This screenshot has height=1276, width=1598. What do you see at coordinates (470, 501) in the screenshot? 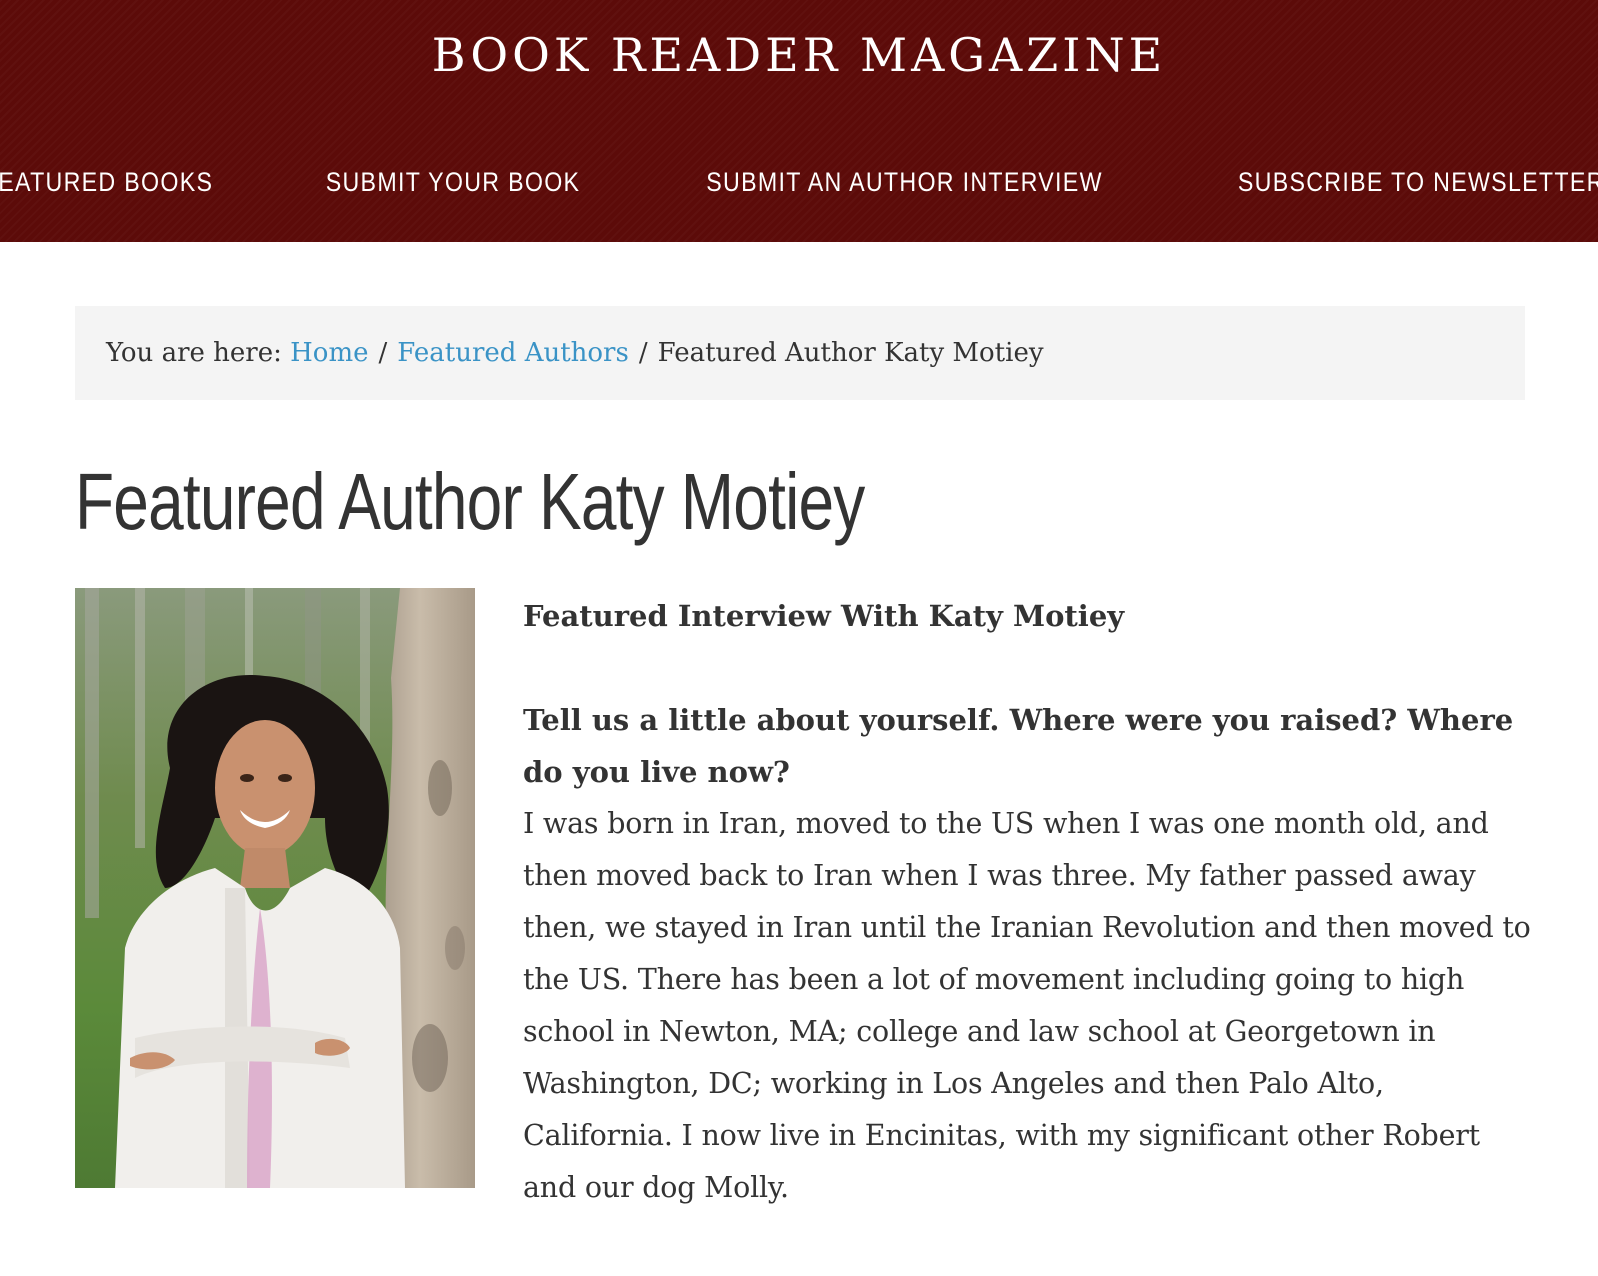
I see `page-title: Featured Author Katy Motiey` at bounding box center [470, 501].